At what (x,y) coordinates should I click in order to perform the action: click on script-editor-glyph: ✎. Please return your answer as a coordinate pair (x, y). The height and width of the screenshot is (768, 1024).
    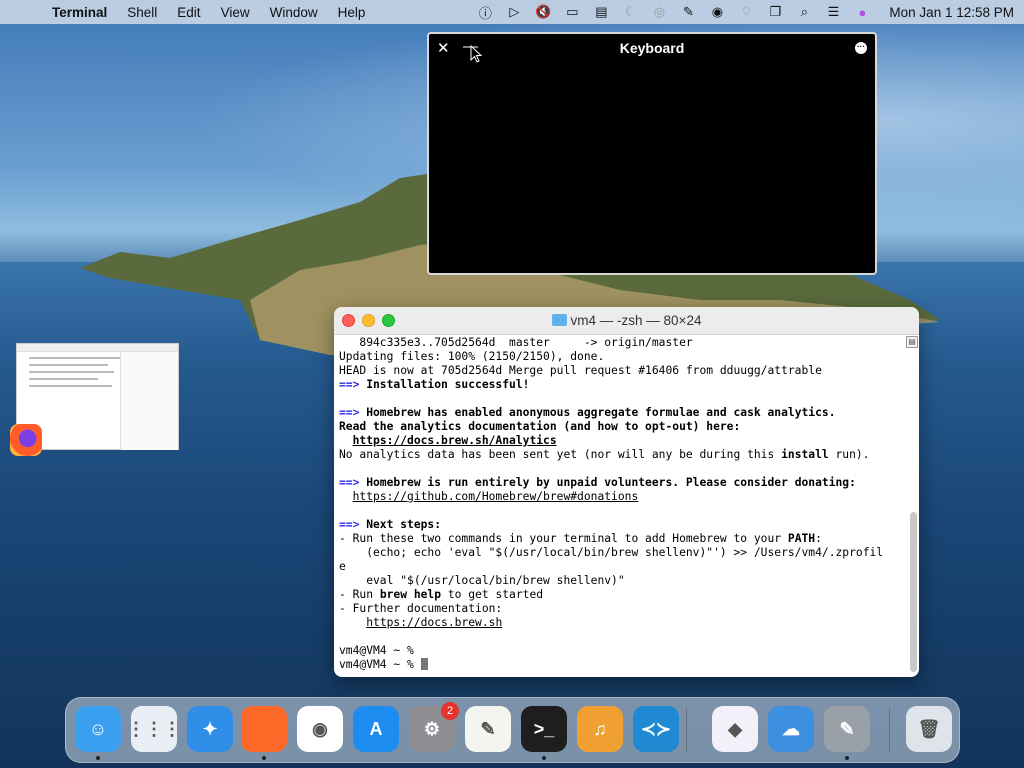
    Looking at the image, I should click on (847, 728).